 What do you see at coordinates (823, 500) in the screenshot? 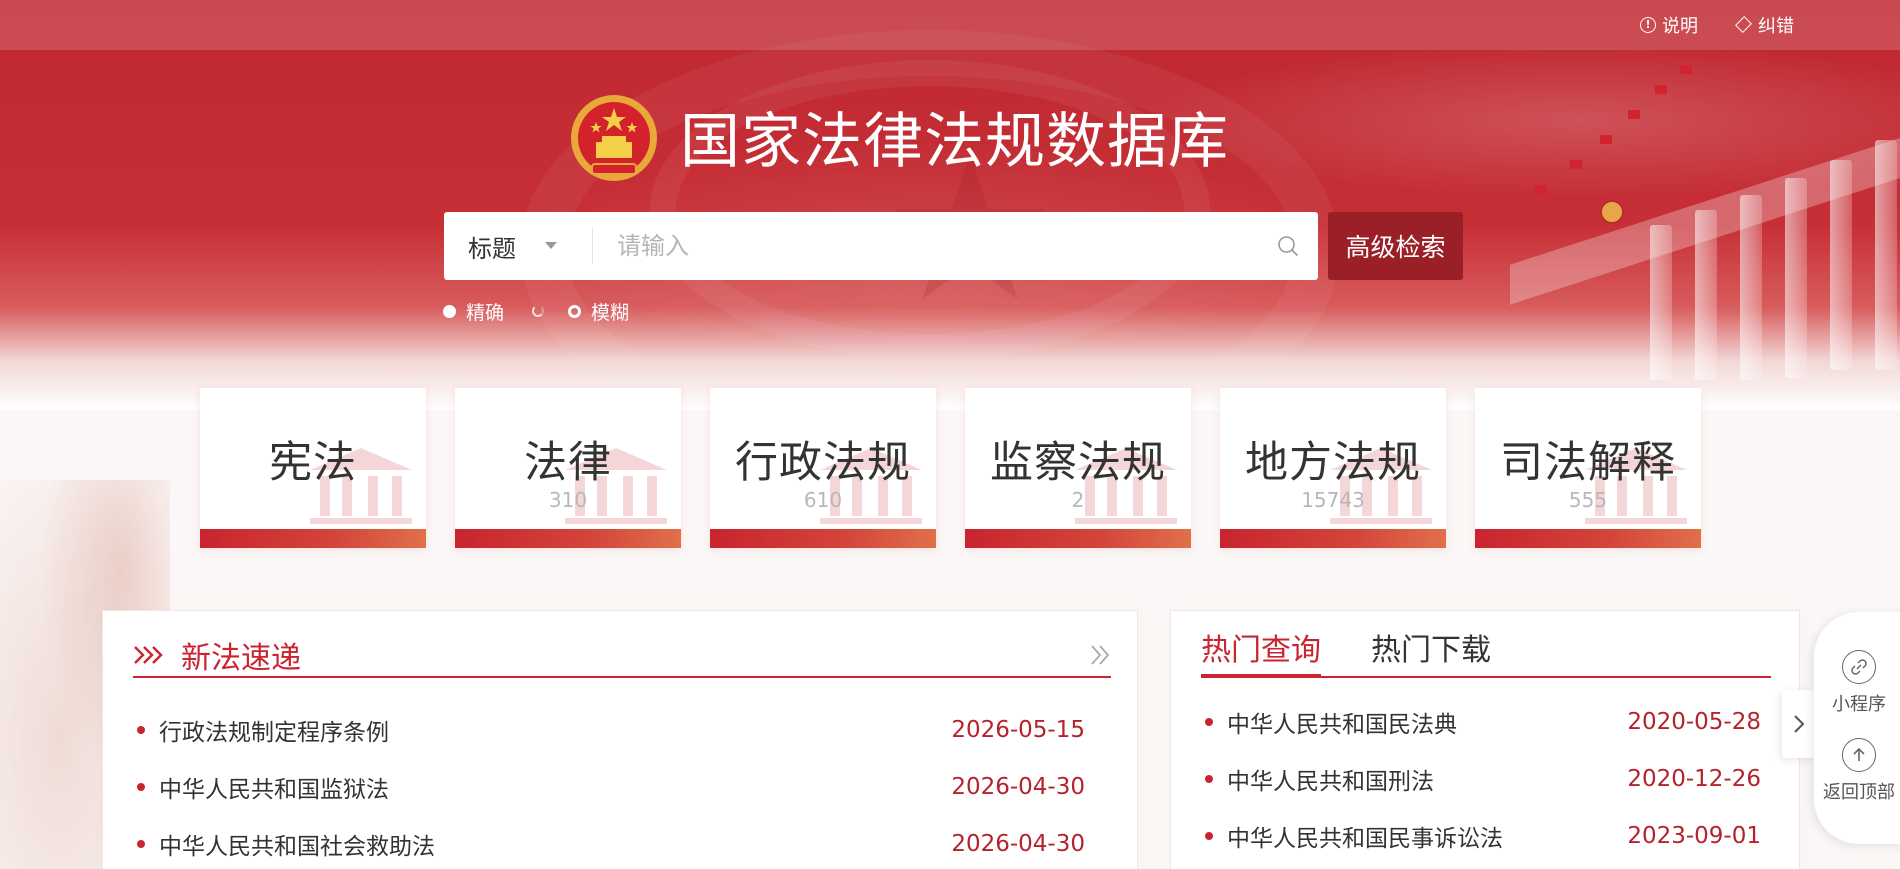
I see `category-count: 610` at bounding box center [823, 500].